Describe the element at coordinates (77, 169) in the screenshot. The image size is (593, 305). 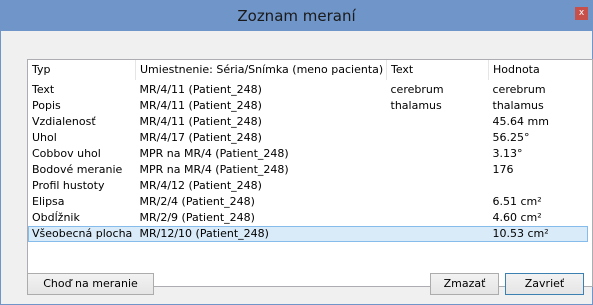
I see `row-type-cell: Bodové meranie` at that location.